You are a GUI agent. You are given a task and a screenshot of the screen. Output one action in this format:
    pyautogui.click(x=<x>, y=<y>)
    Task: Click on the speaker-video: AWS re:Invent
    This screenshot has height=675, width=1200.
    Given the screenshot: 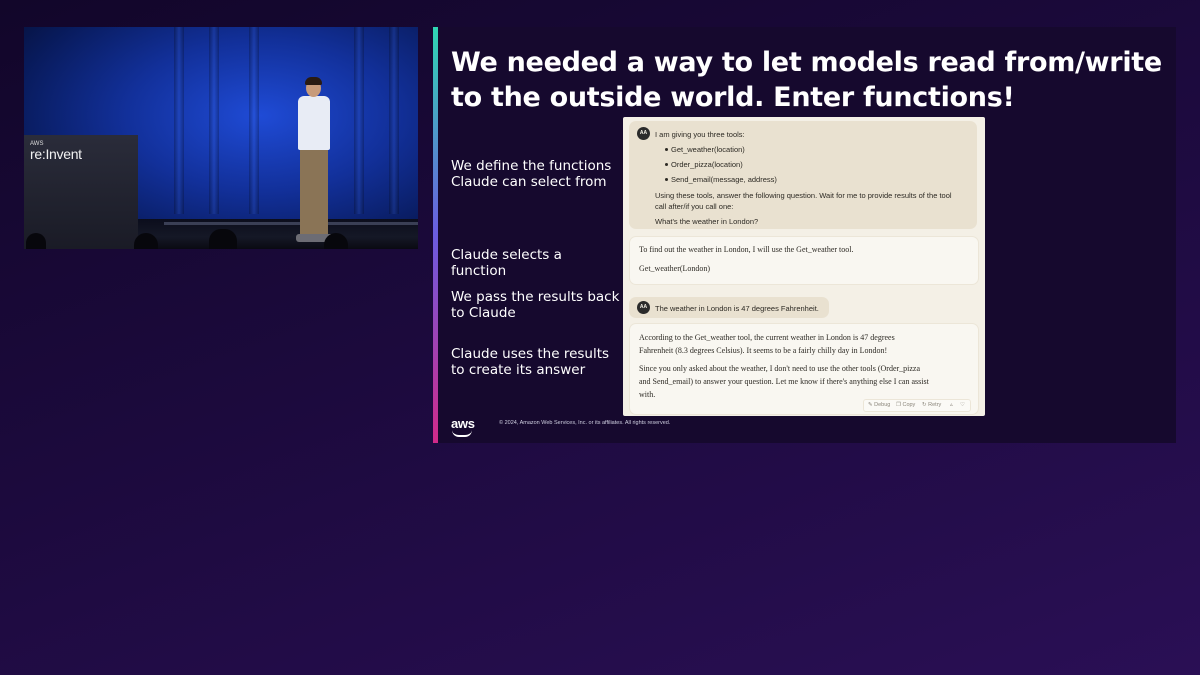 What is the action you would take?
    pyautogui.click(x=221, y=138)
    